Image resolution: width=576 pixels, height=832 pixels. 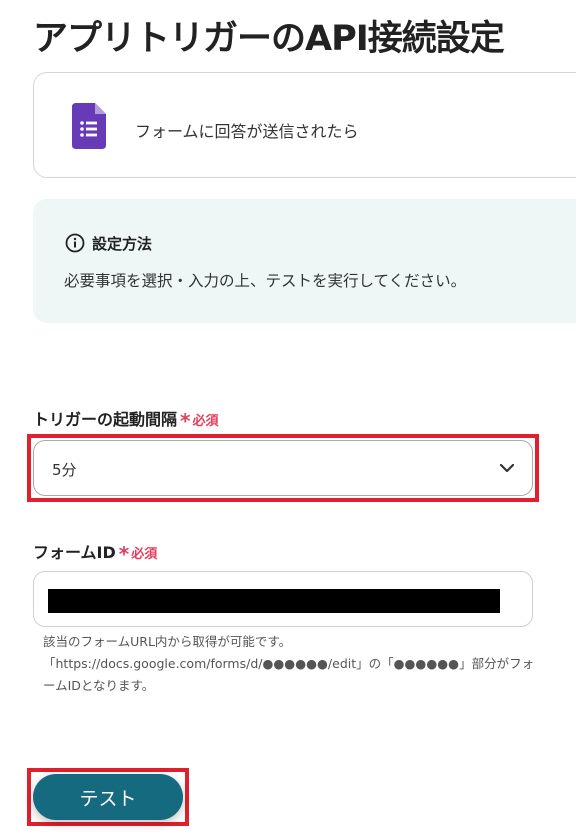 I want to click on setup-instructions-box: 設定方法 必要事項を選択・入力の上、テストを実行してください。, so click(x=304, y=261).